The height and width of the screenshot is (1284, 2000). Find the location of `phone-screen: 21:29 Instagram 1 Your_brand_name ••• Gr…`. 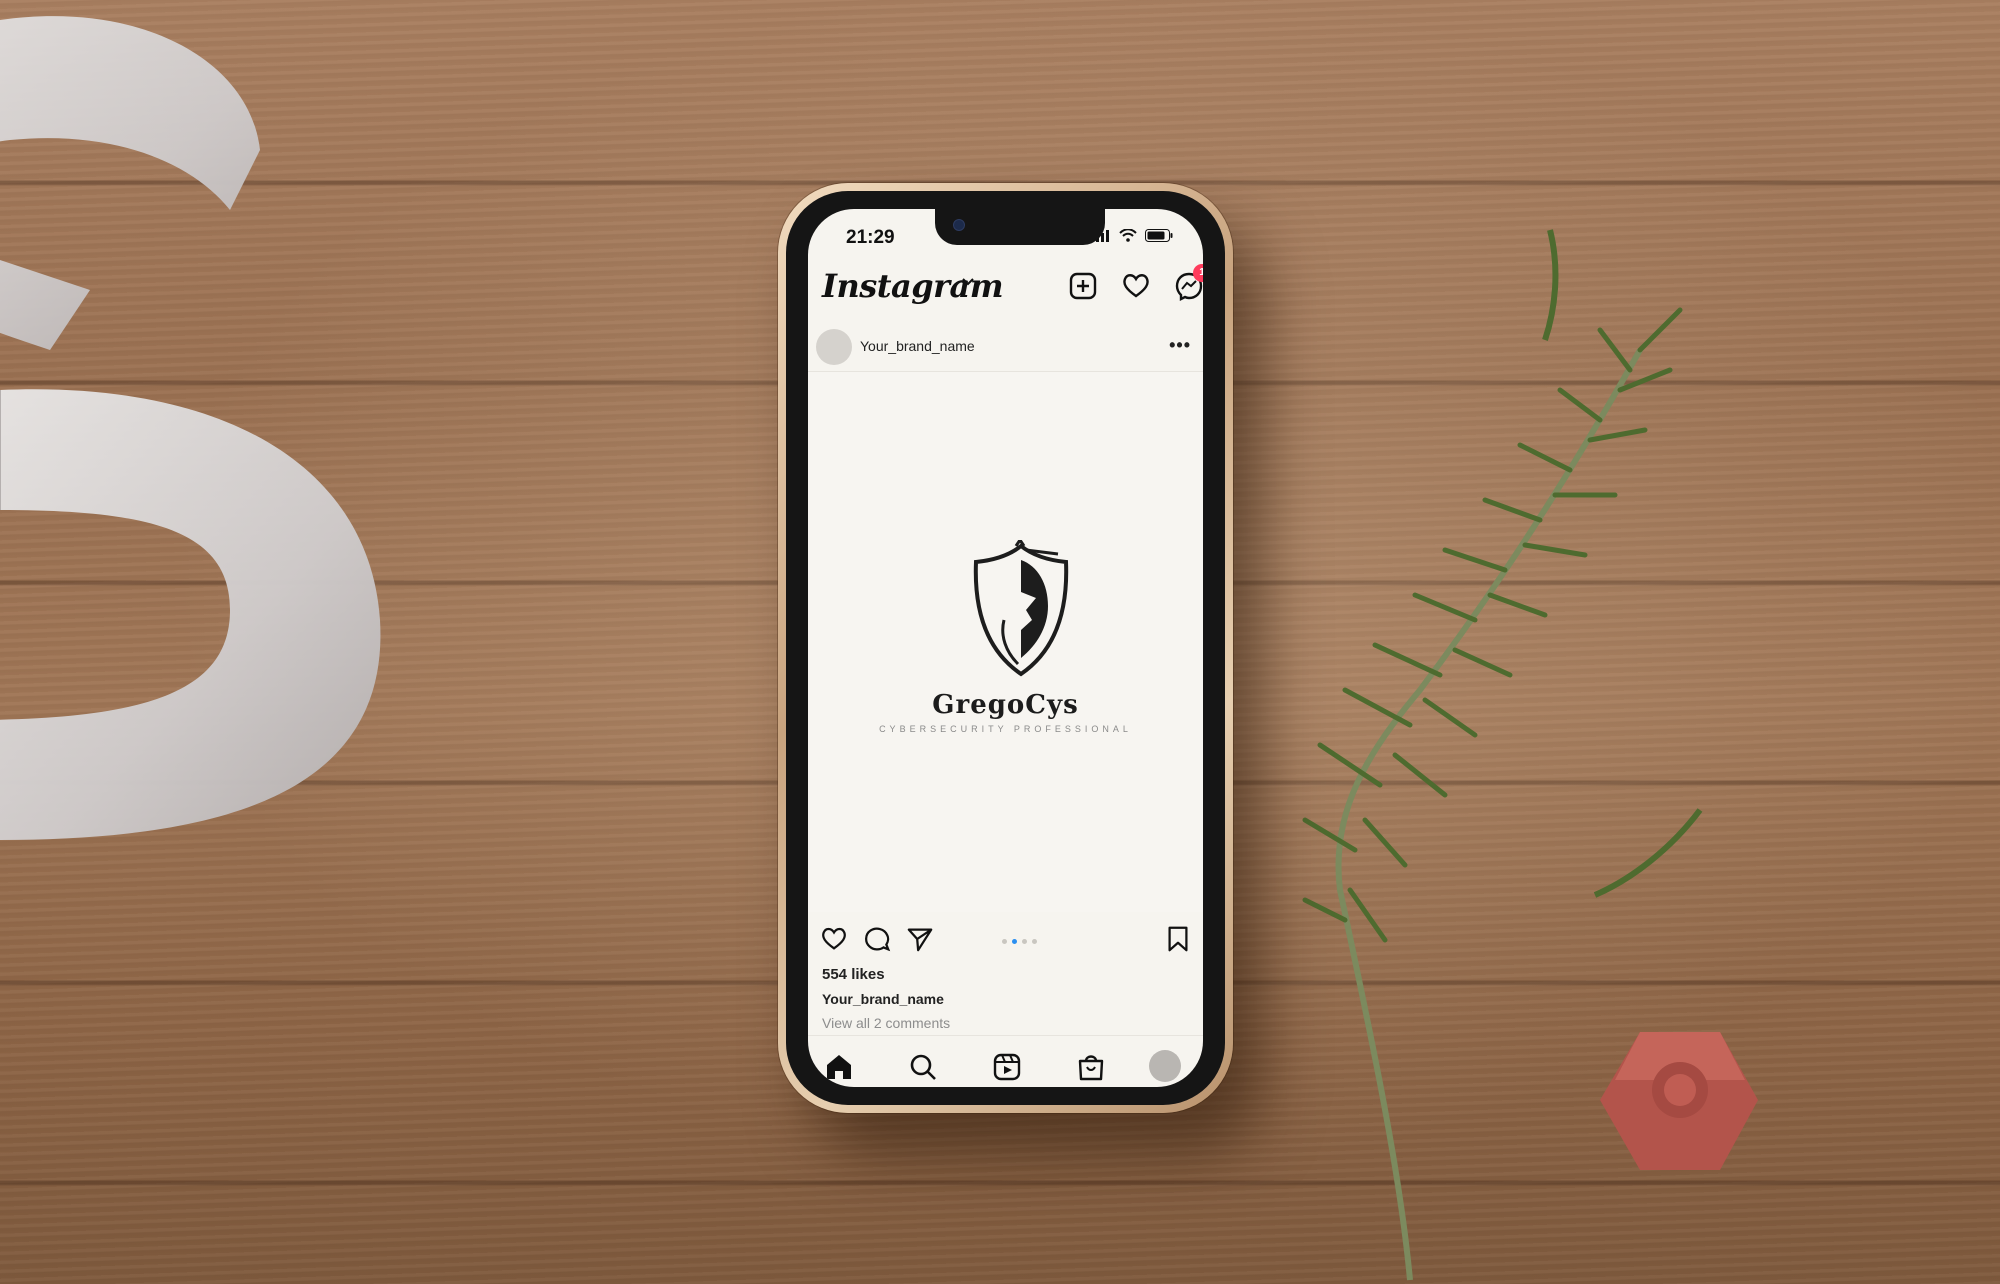

phone-screen: 21:29 Instagram 1 Your_brand_name ••• Gr… is located at coordinates (1005, 648).